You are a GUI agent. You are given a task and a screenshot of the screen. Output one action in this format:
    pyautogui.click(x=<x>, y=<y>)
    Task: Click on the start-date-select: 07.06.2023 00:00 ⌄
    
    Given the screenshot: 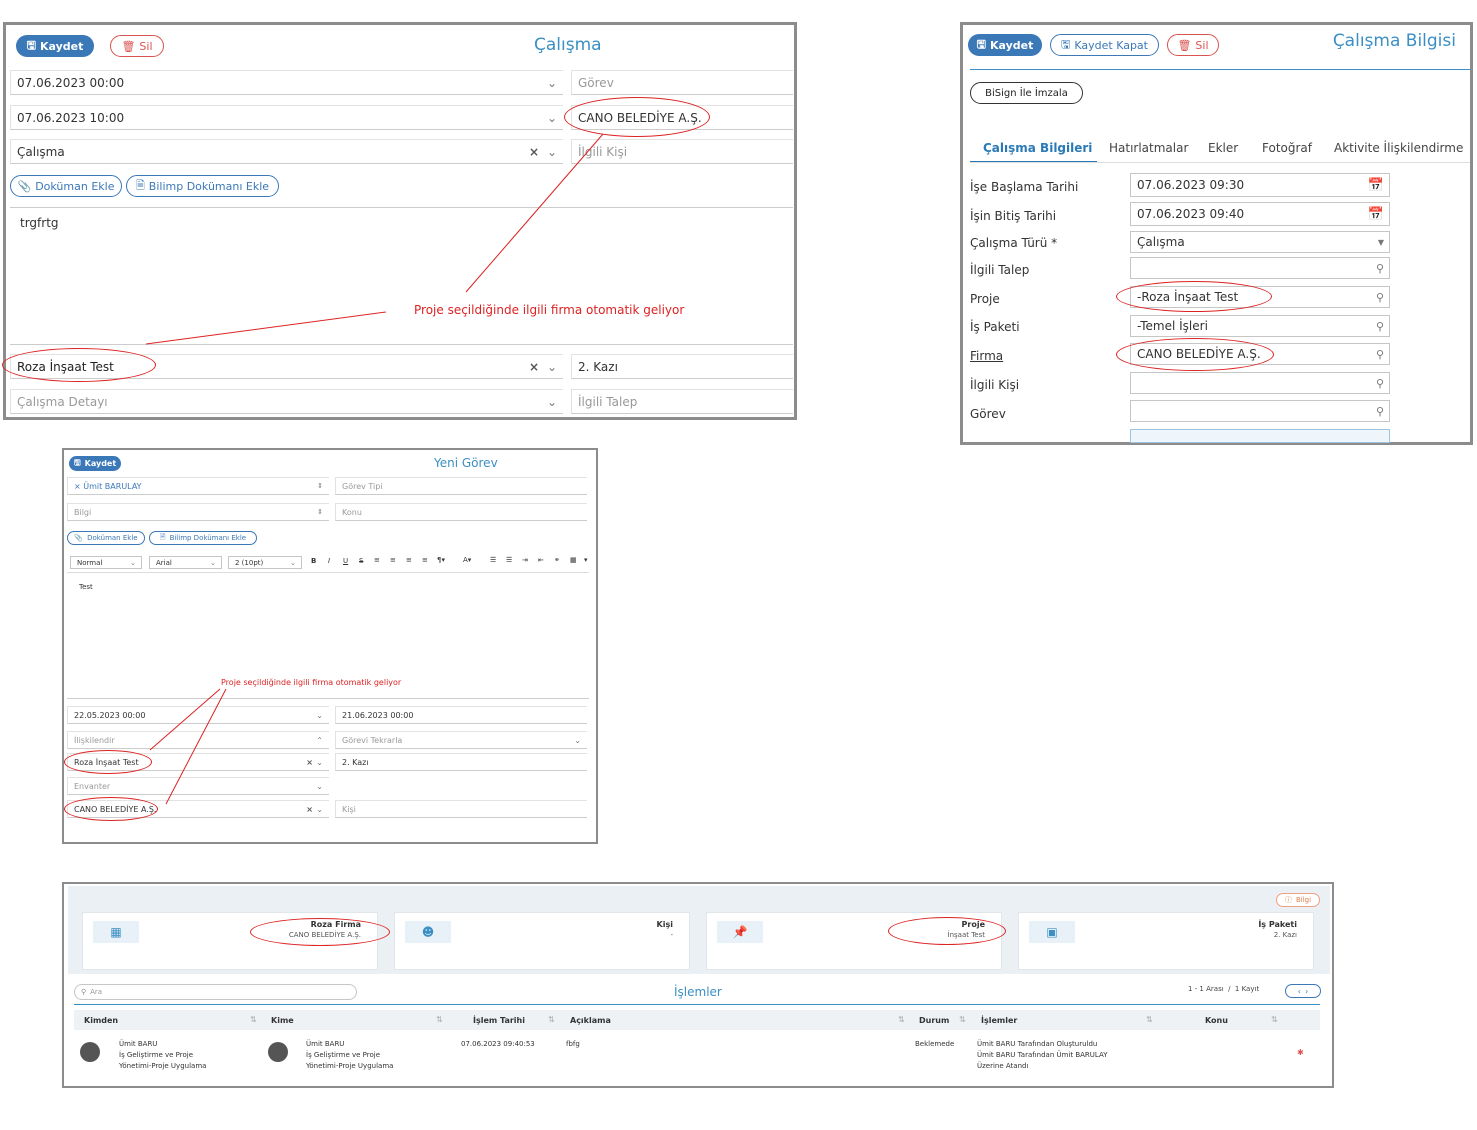 What is the action you would take?
    pyautogui.click(x=286, y=82)
    